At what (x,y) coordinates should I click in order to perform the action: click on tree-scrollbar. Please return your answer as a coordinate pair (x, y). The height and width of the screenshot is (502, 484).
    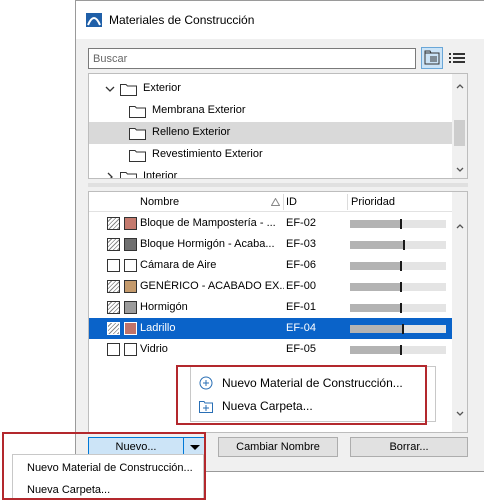
    Looking at the image, I should click on (459, 126).